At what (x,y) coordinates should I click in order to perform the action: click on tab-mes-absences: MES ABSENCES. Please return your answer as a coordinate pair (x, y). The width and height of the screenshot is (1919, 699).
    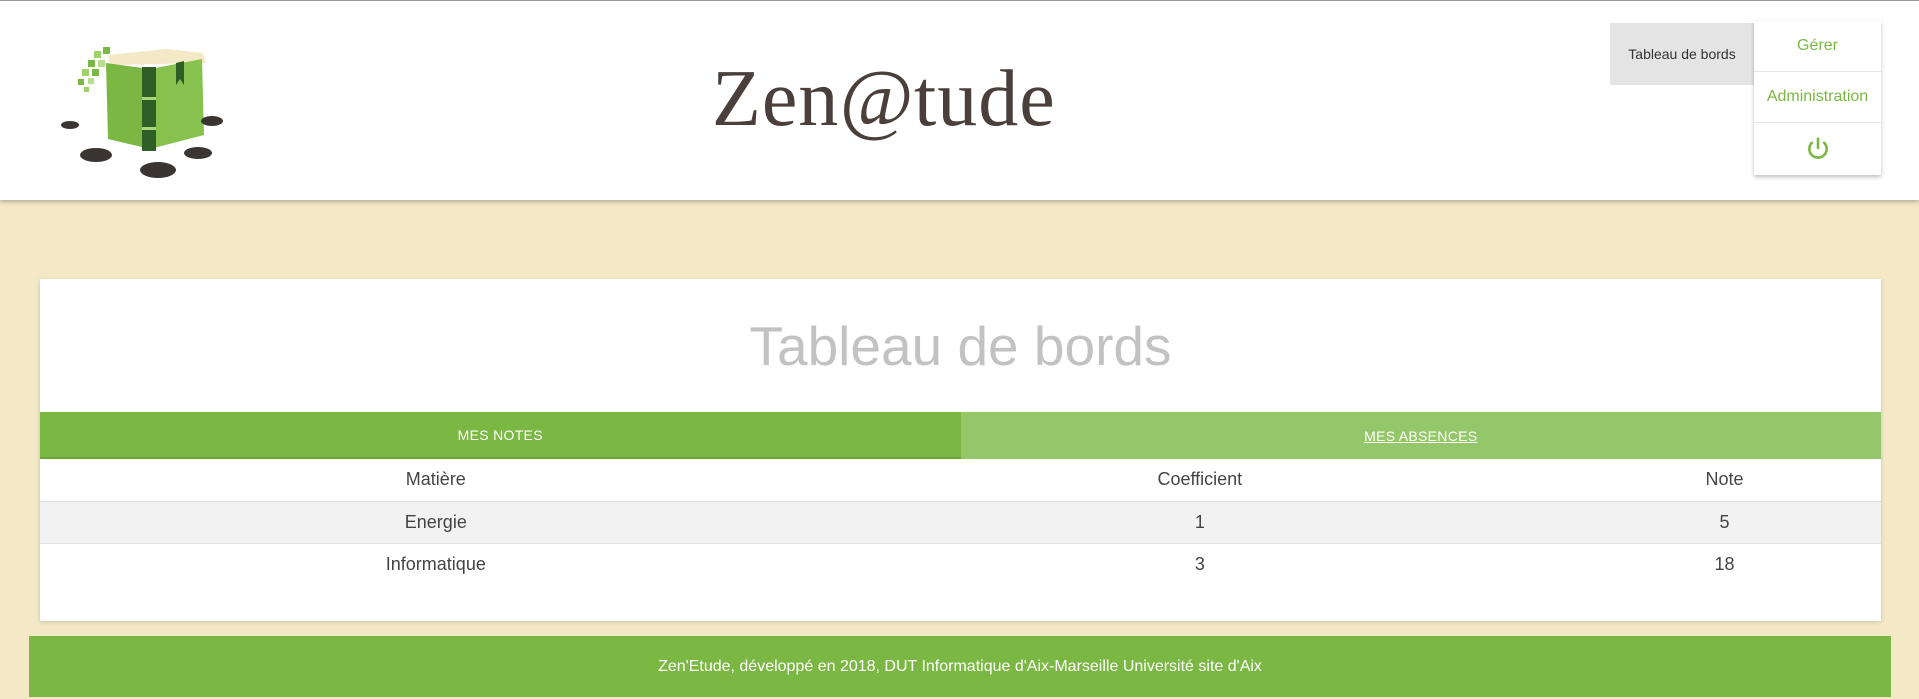
    Looking at the image, I should click on (1420, 435).